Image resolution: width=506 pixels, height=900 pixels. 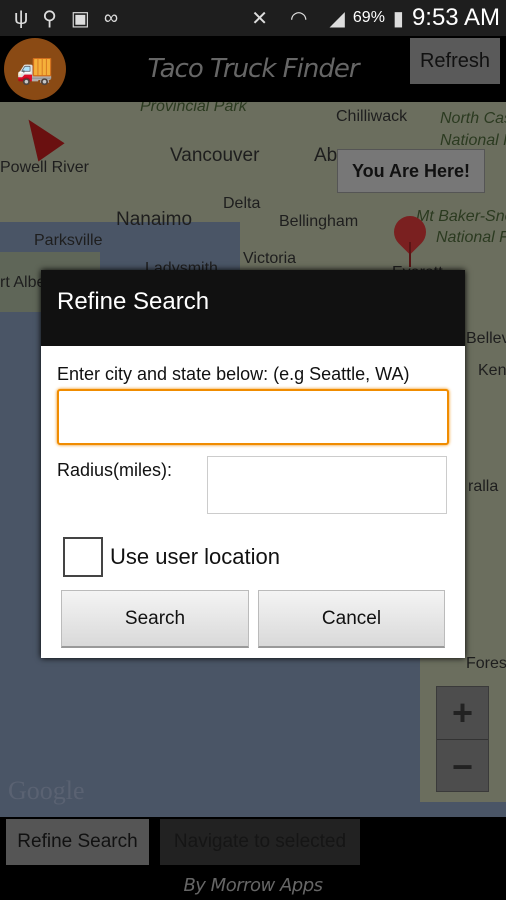 I want to click on search-button: Search, so click(x=155, y=619).